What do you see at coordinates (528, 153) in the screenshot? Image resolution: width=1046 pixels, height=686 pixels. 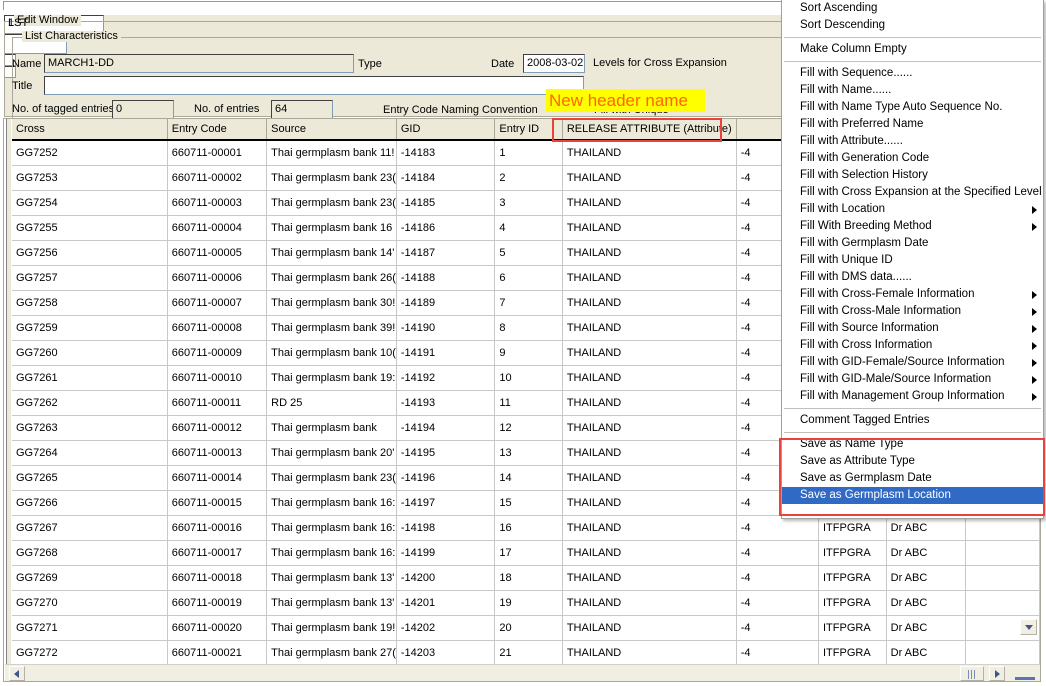 I see `table-cell: 1` at bounding box center [528, 153].